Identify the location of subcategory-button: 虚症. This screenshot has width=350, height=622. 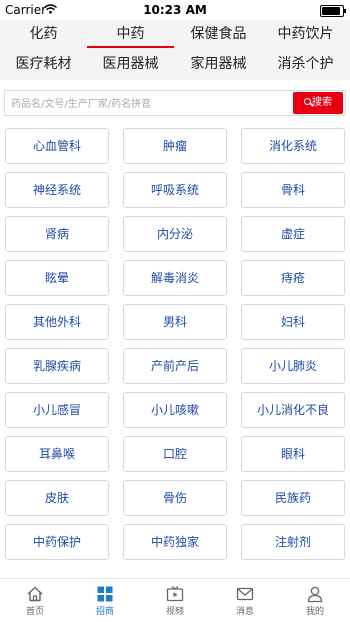
(293, 234).